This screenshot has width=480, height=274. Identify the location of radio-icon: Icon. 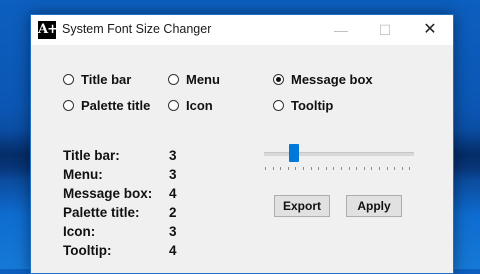
(190, 105).